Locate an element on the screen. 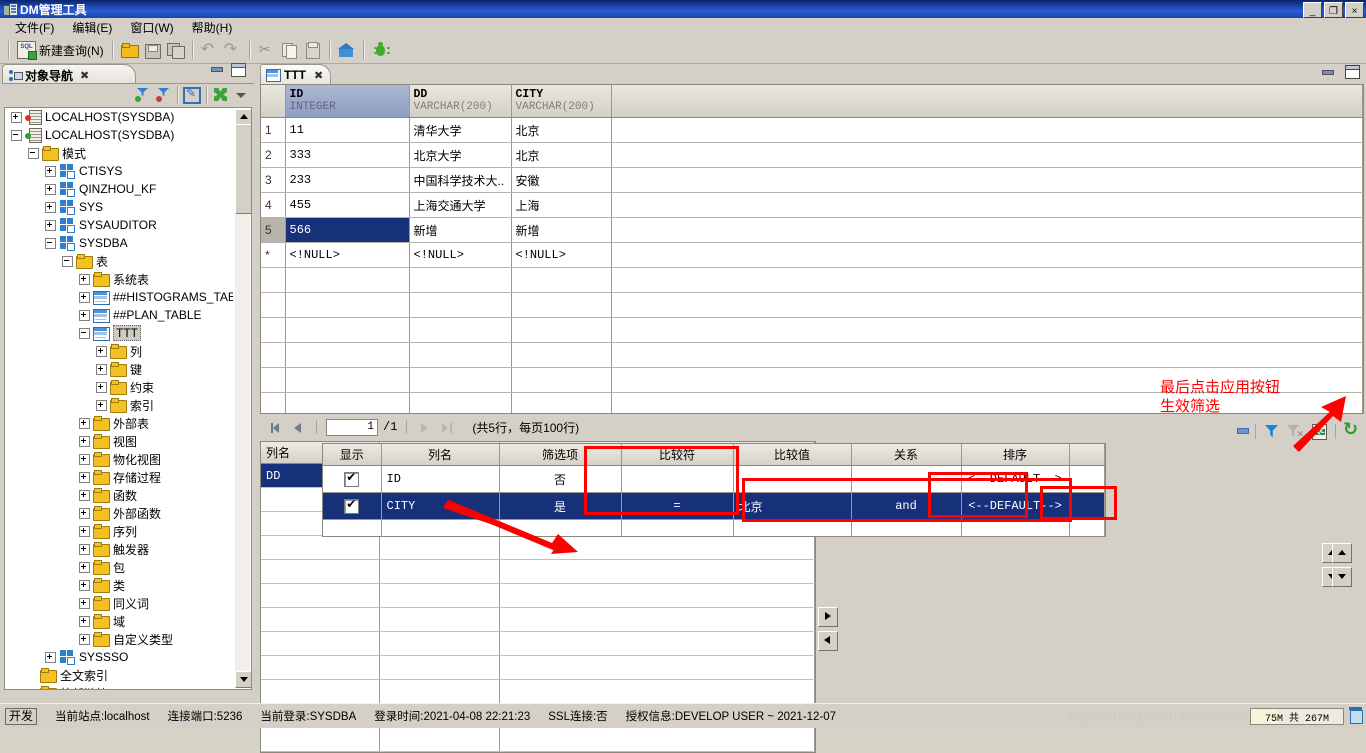 The height and width of the screenshot is (753, 1366). cell-relation: and is located at coordinates (906, 506).